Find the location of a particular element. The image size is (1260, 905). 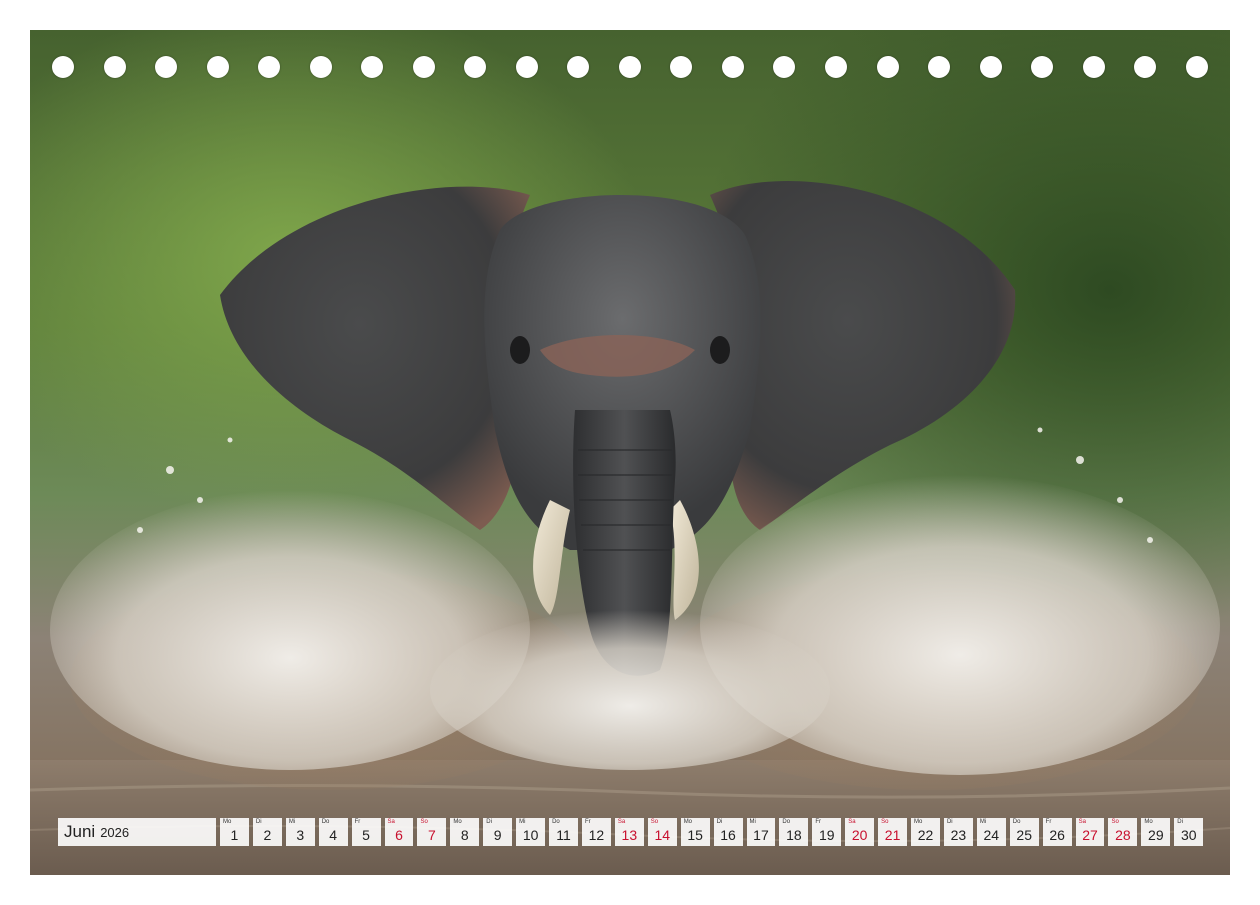

year: 2026 is located at coordinates (115, 832).